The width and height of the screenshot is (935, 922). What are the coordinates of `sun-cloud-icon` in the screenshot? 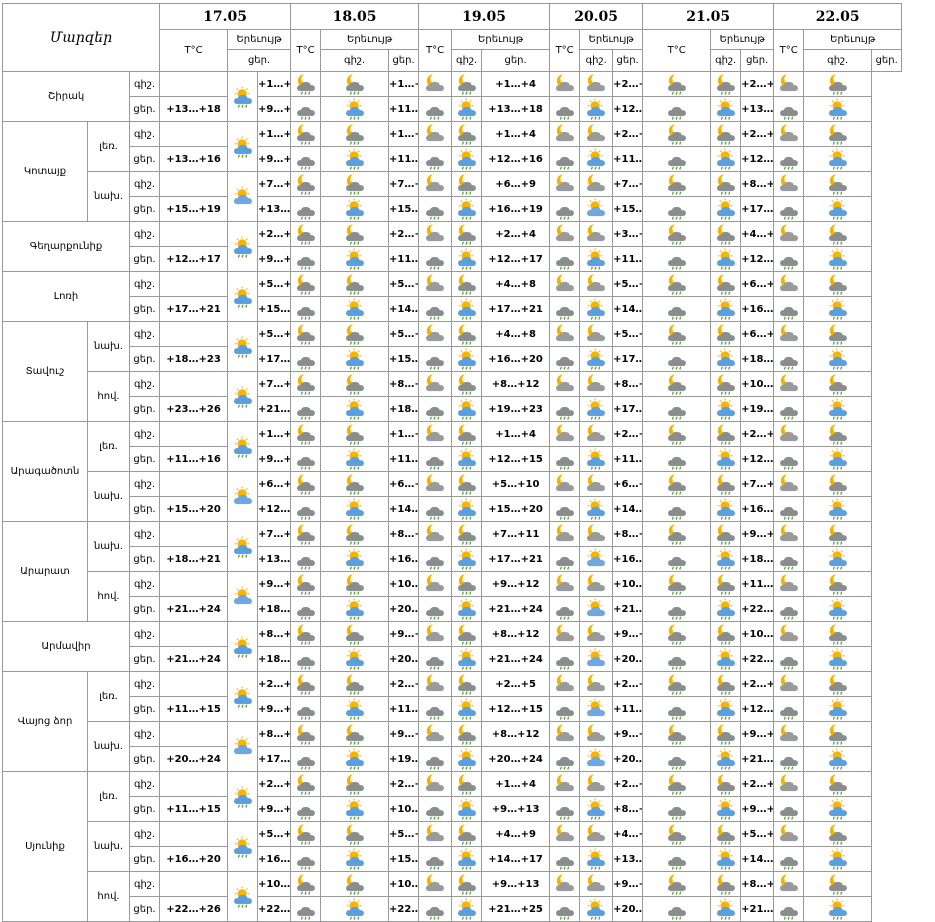 It's located at (242, 197).